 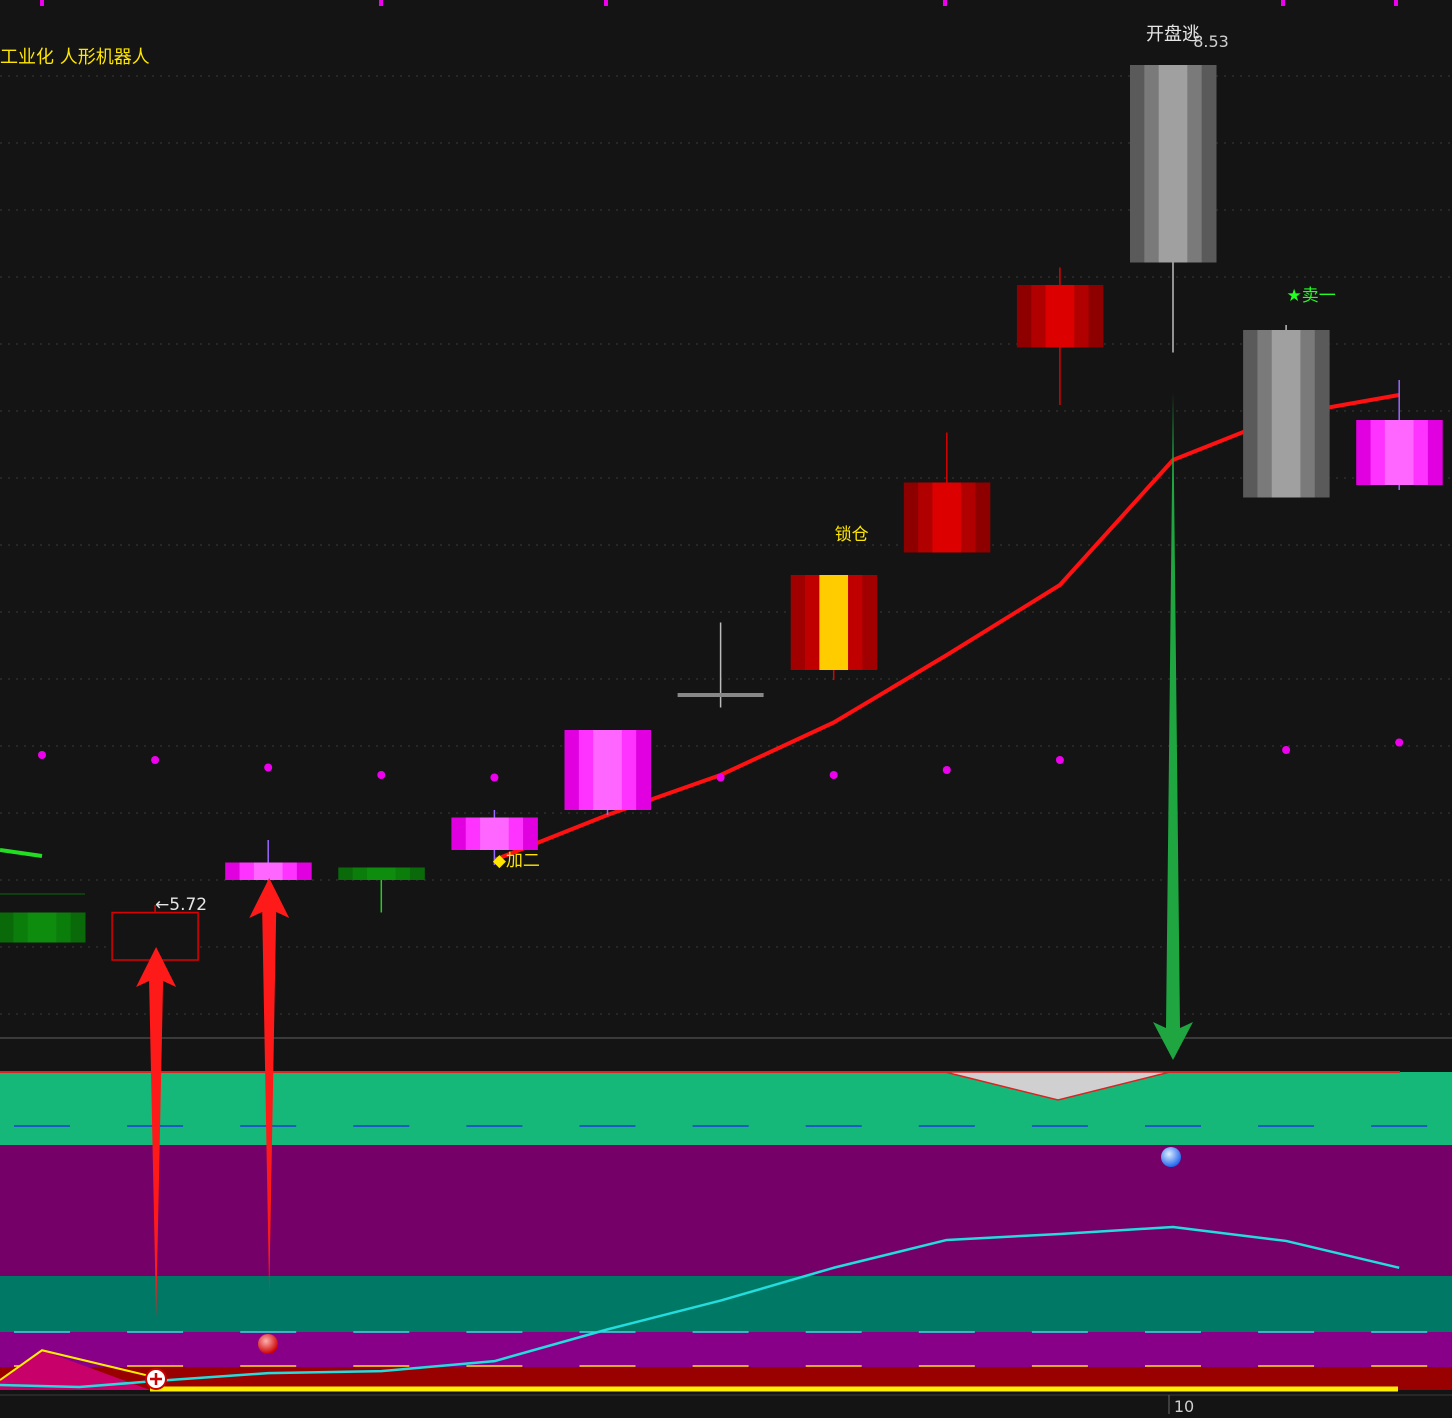 I want to click on red-ball-icon, so click(x=268, y=1344).